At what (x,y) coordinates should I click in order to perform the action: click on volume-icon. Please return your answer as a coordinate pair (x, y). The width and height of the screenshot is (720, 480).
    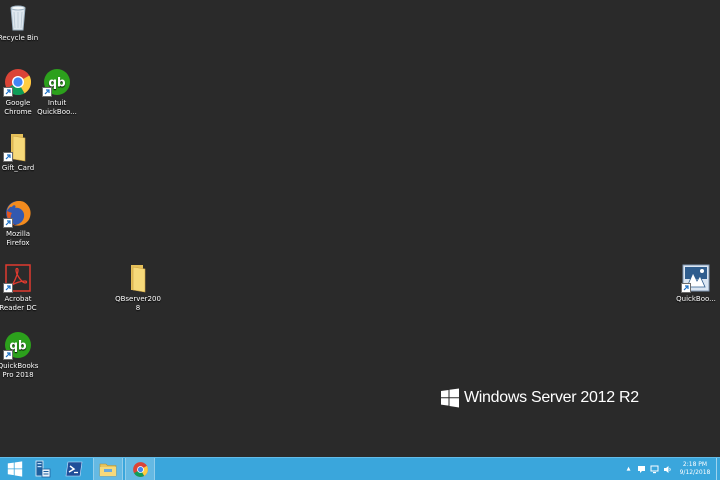
    Looking at the image, I should click on (667, 469).